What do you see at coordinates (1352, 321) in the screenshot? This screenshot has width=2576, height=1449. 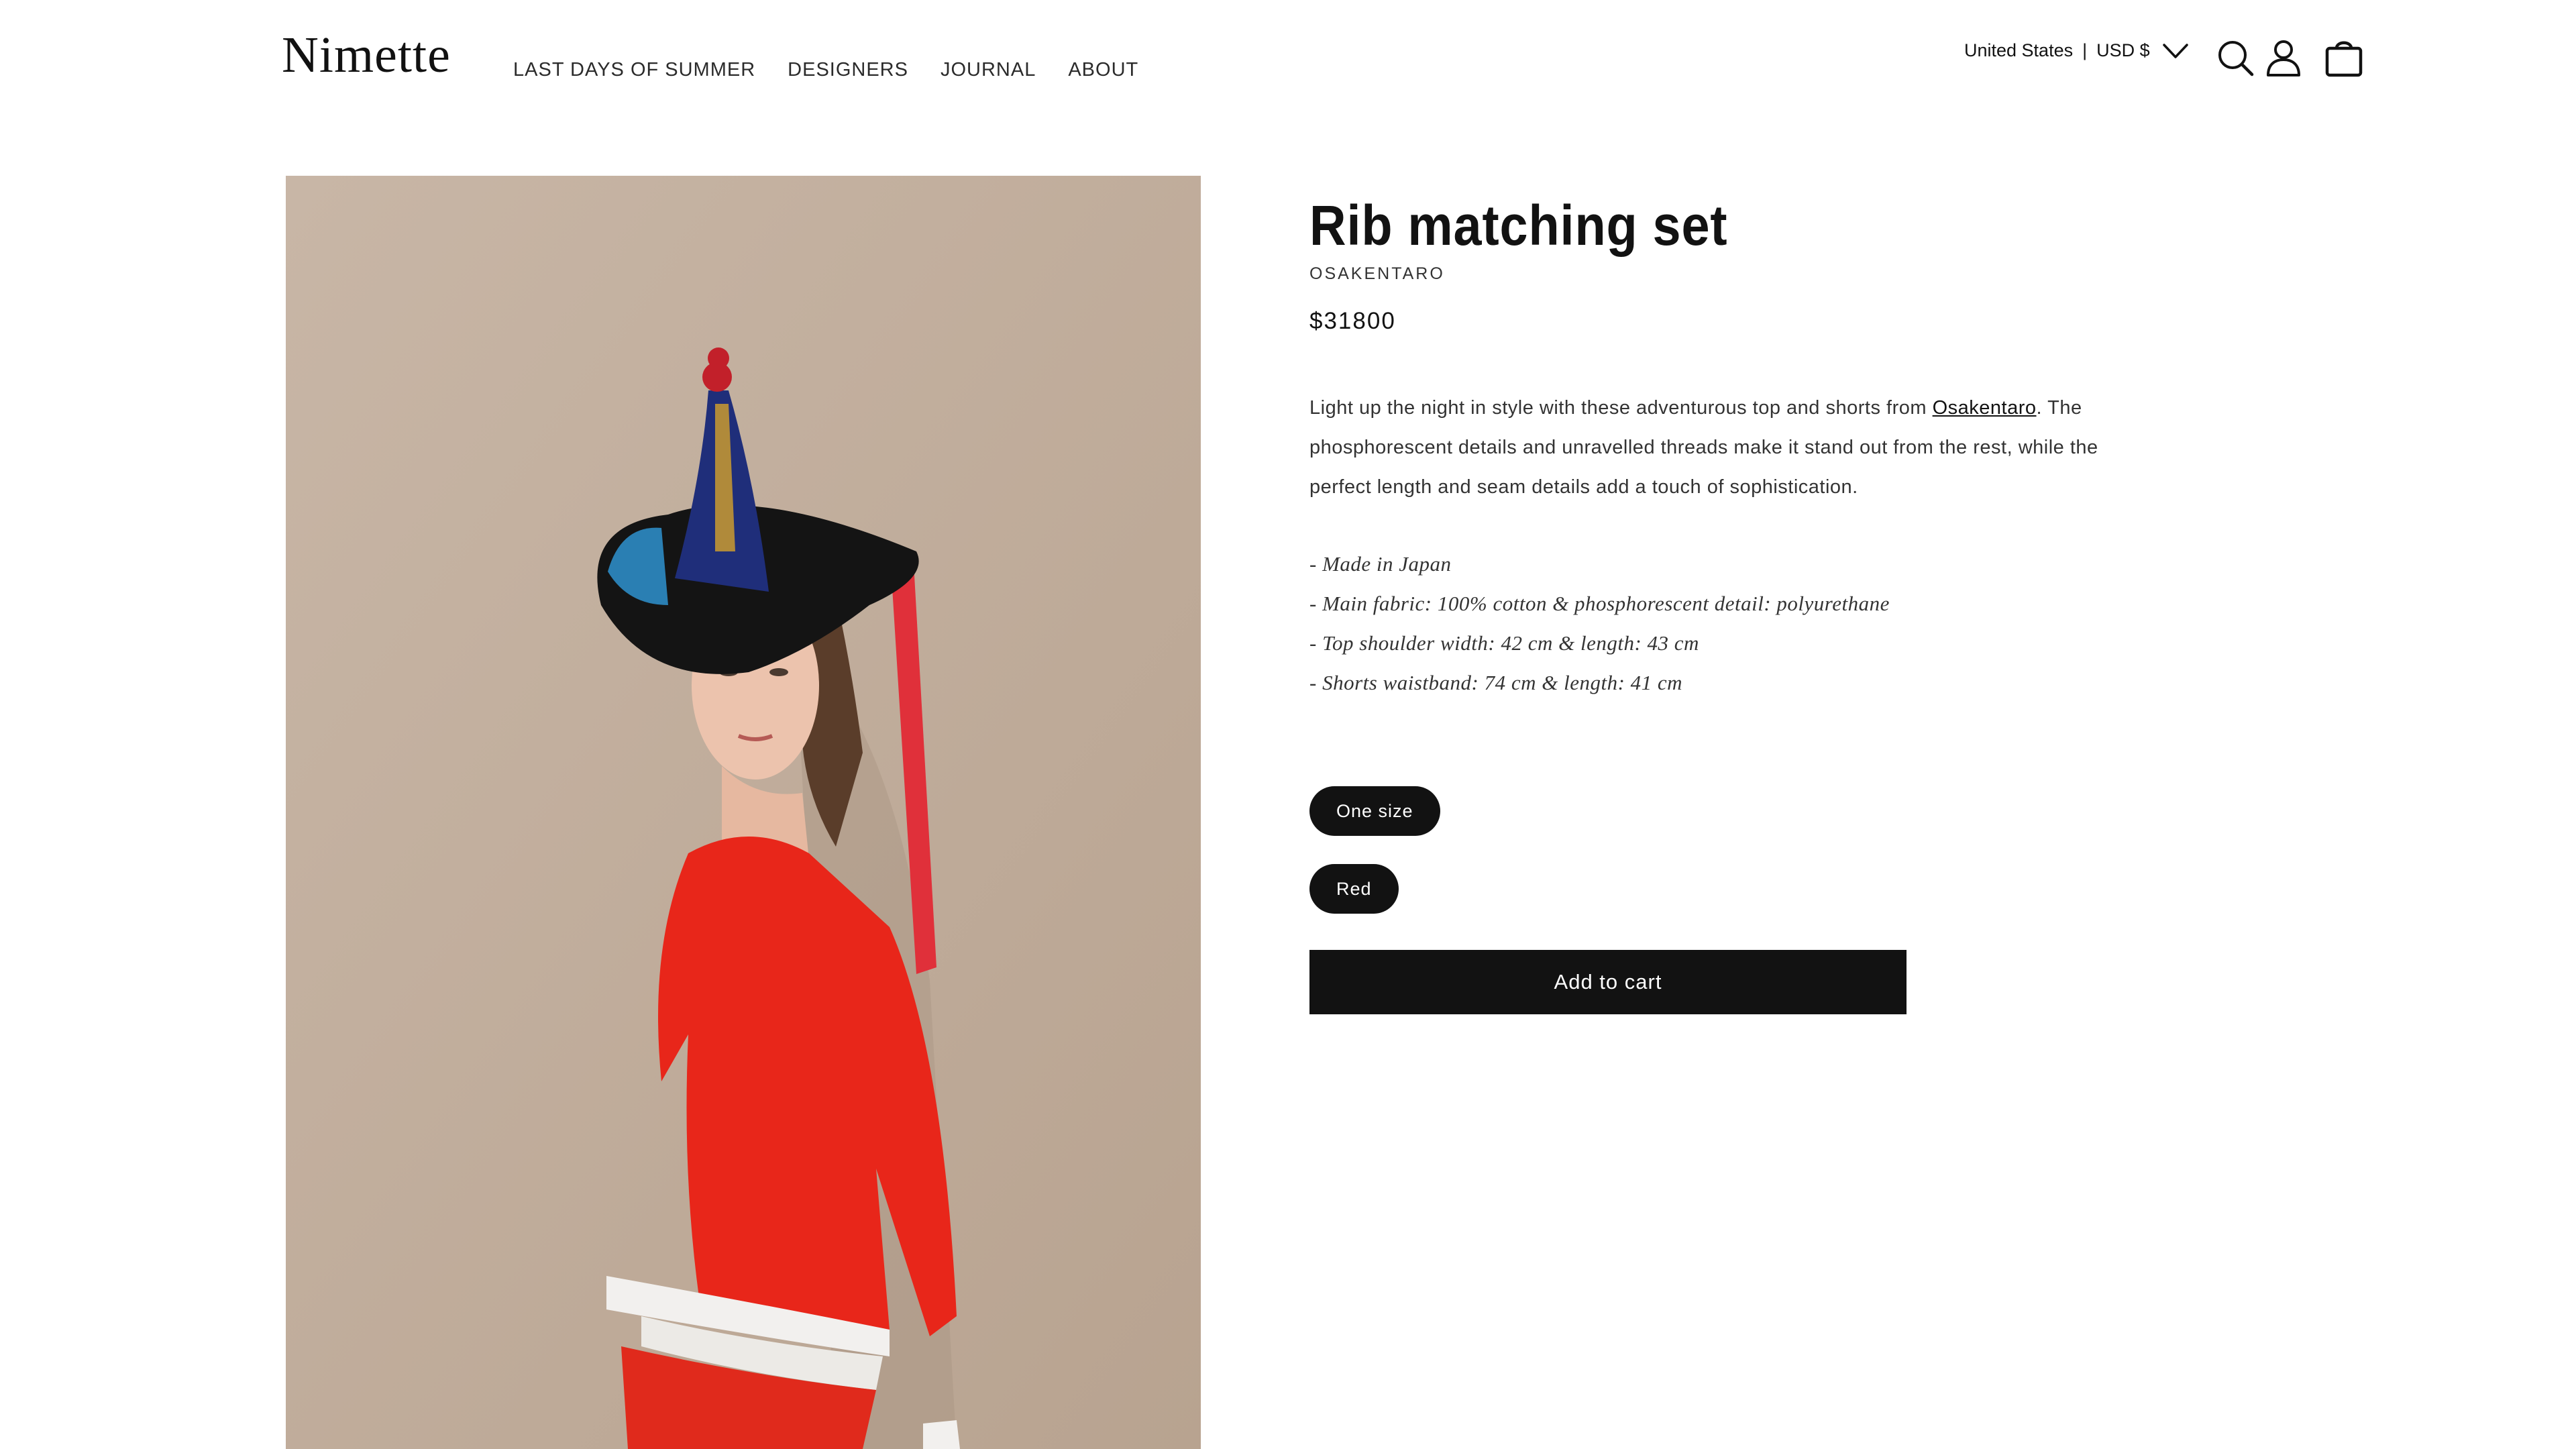 I see `product-price: $31800` at bounding box center [1352, 321].